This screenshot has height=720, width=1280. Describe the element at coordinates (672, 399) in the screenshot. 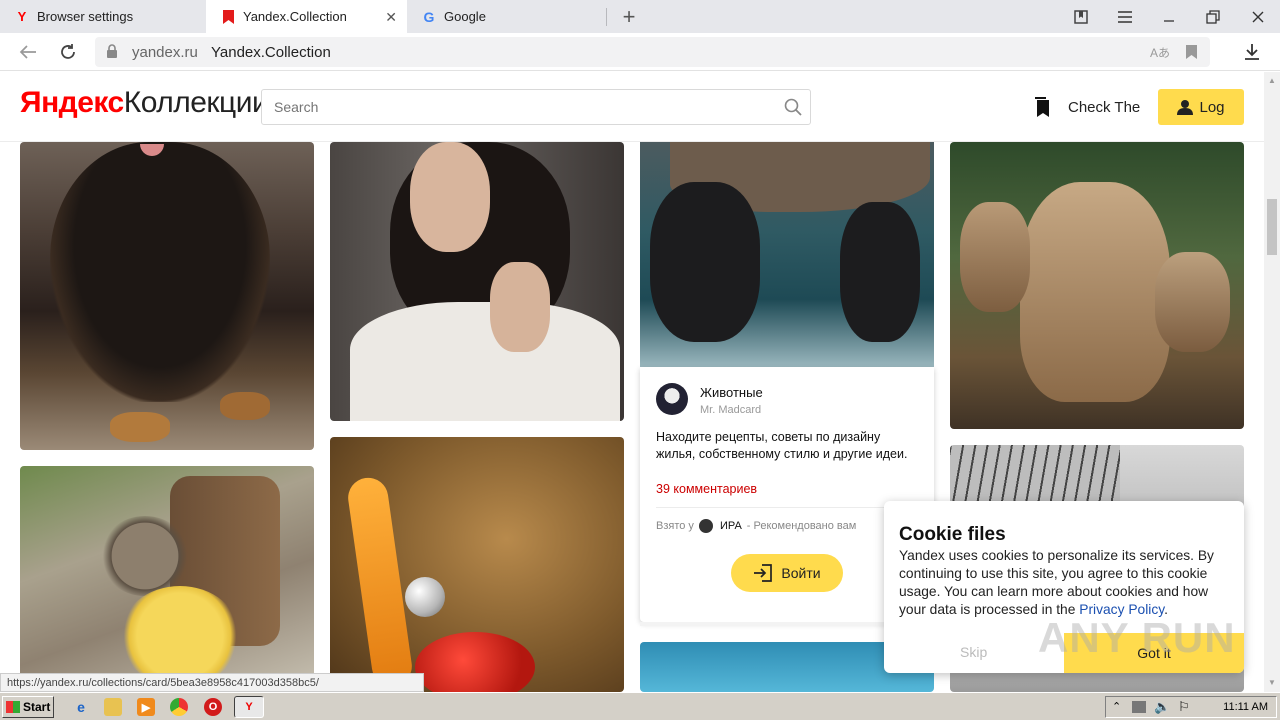

I see `avatar` at that location.